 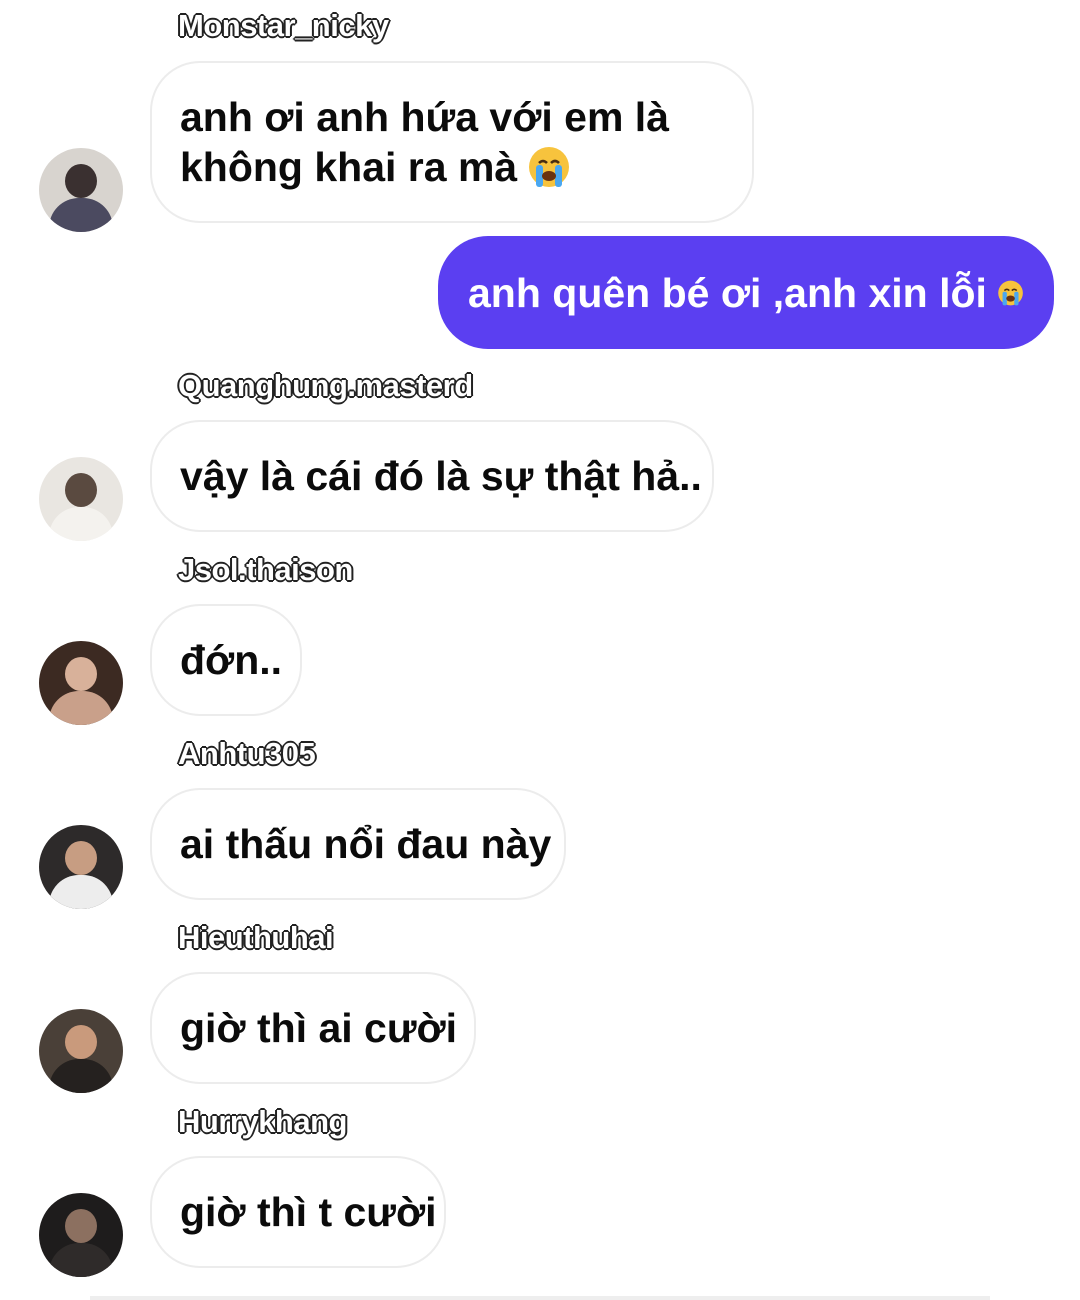 What do you see at coordinates (231, 660) in the screenshot?
I see `message-text: đớn..` at bounding box center [231, 660].